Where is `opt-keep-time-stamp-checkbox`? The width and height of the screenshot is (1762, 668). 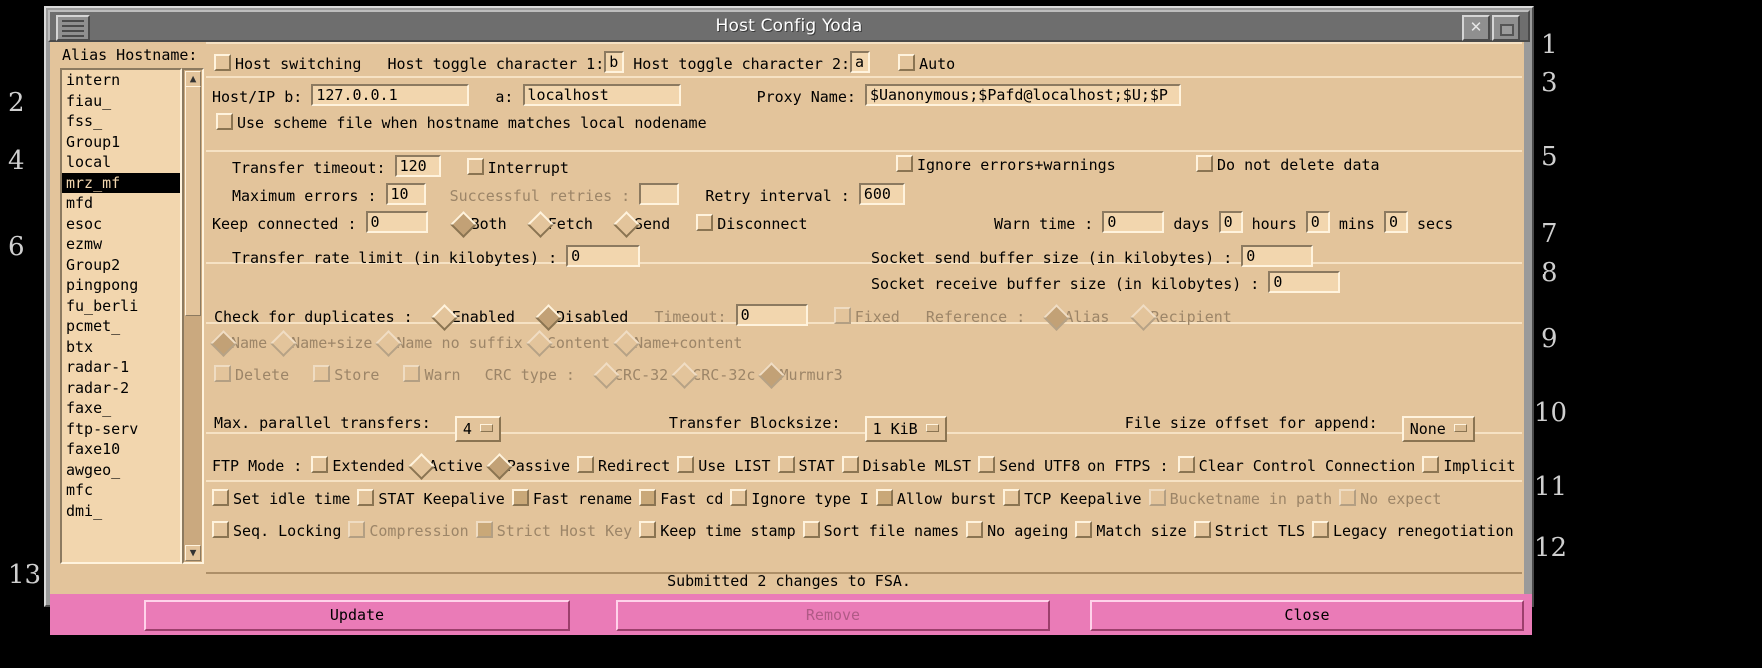 opt-keep-time-stamp-checkbox is located at coordinates (648, 529).